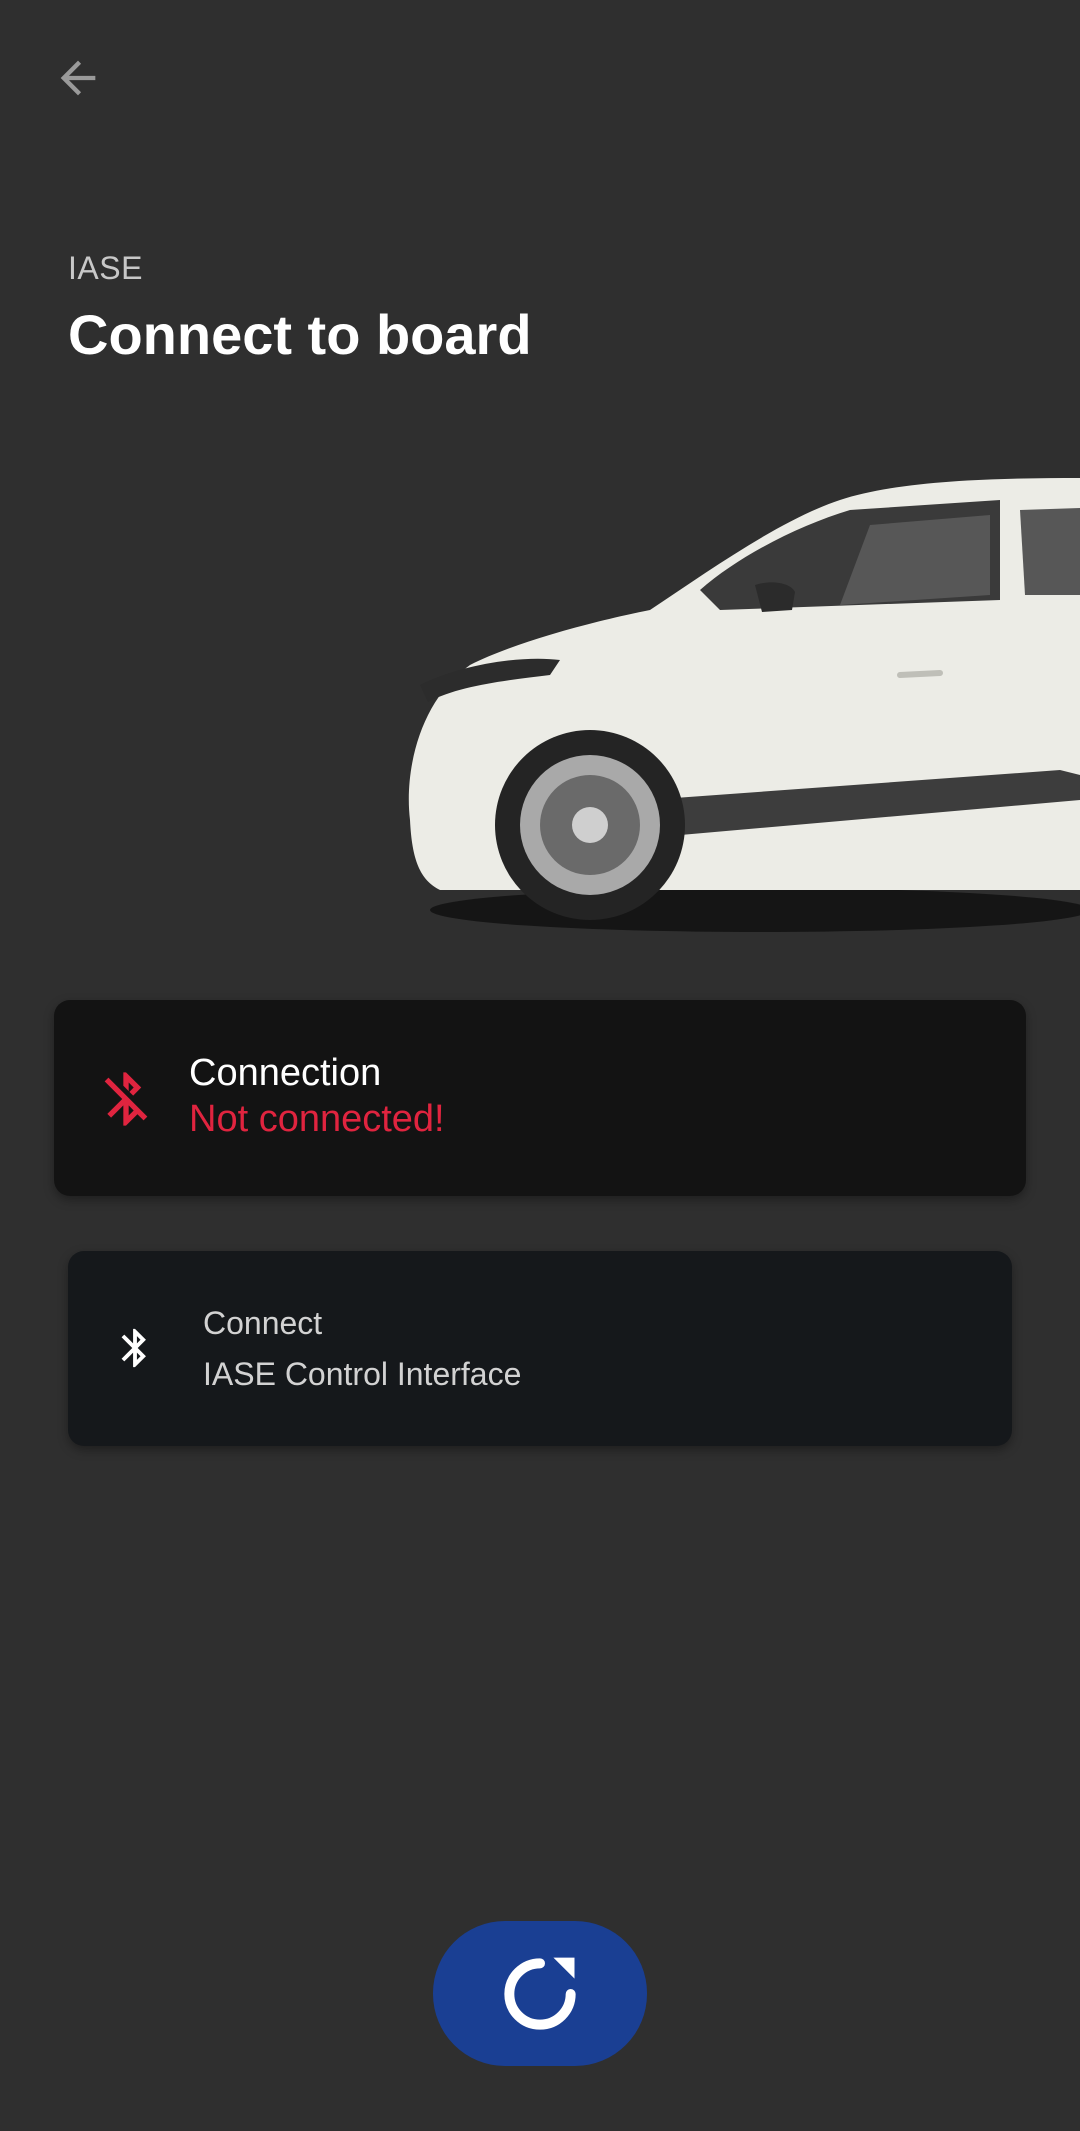  I want to click on device-connect-item: Connect IASE Control Interface, so click(540, 1348).